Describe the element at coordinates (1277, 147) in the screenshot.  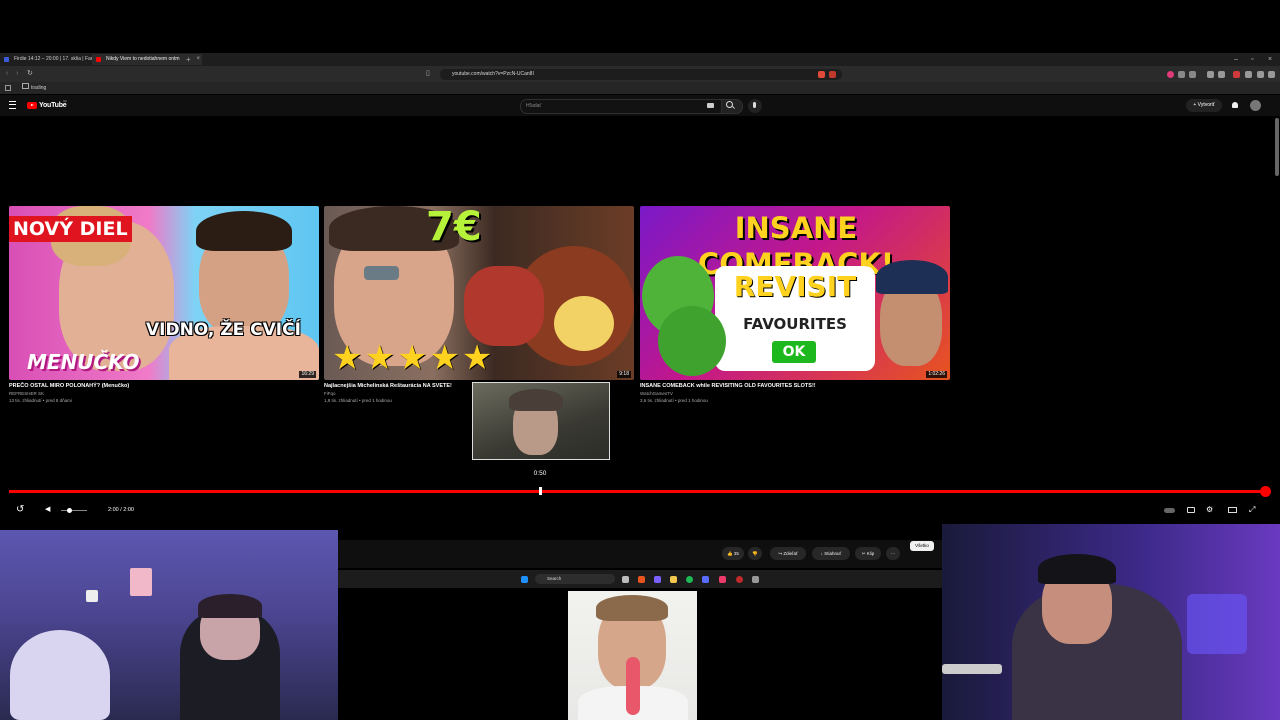
I see `page-scrollbar` at that location.